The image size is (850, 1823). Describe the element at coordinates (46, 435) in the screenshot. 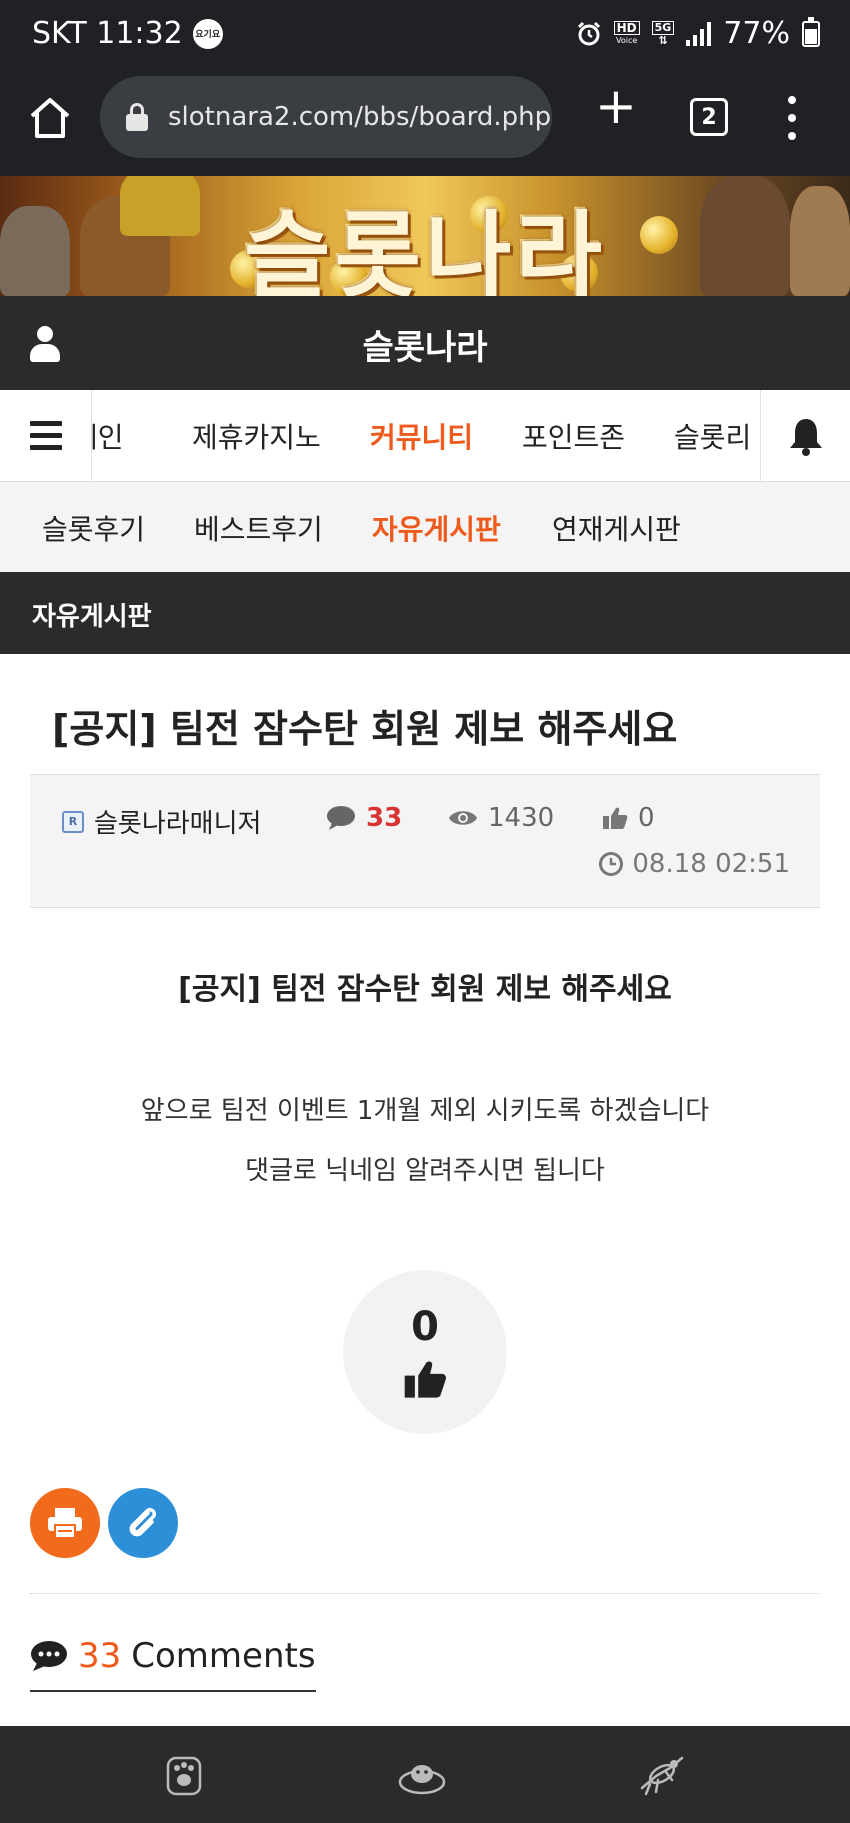

I see `hamburger-menu-icon` at that location.